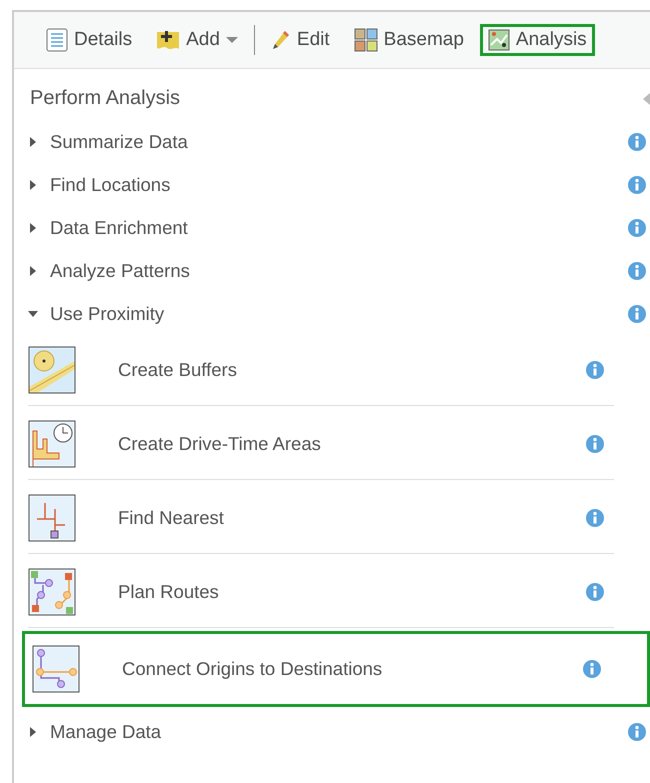 The height and width of the screenshot is (783, 650). Describe the element at coordinates (366, 40) in the screenshot. I see `basemap-grid-icon` at that location.